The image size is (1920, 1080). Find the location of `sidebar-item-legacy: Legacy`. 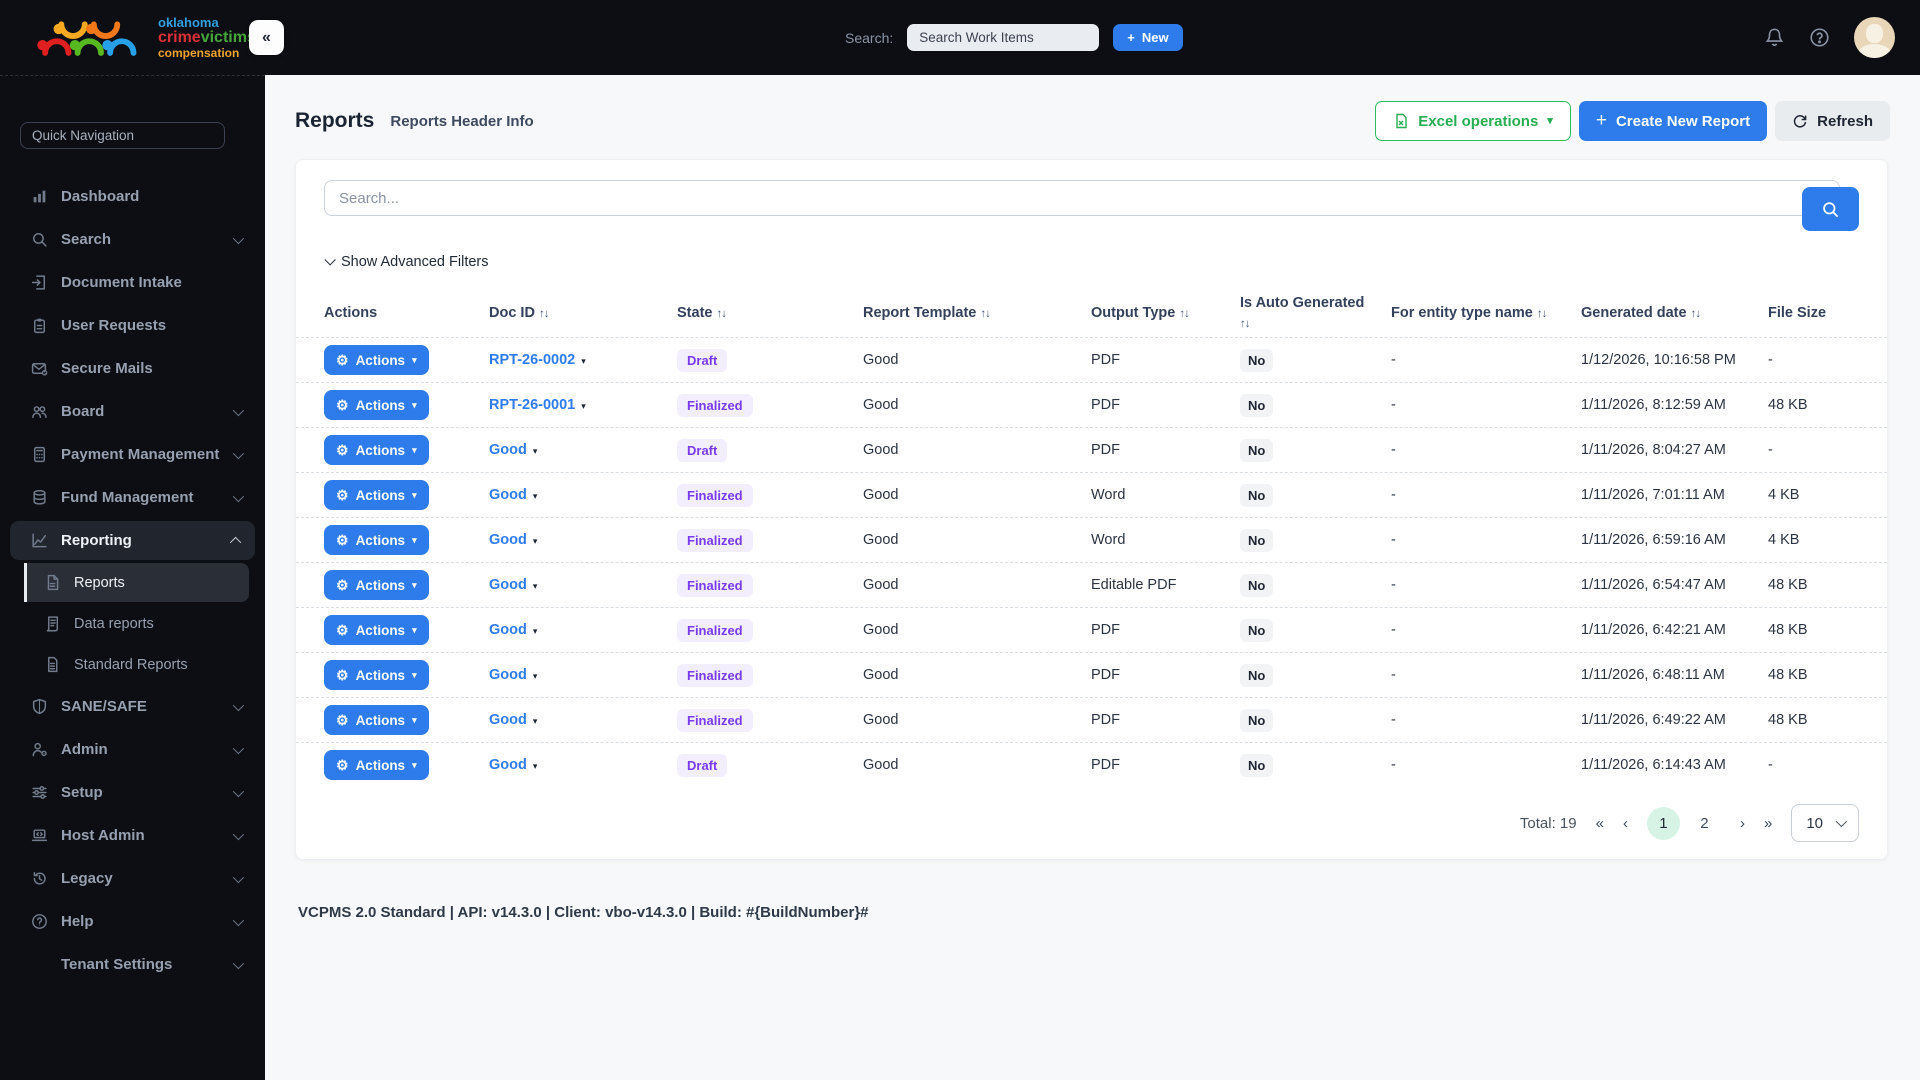

sidebar-item-legacy: Legacy is located at coordinates (132, 878).